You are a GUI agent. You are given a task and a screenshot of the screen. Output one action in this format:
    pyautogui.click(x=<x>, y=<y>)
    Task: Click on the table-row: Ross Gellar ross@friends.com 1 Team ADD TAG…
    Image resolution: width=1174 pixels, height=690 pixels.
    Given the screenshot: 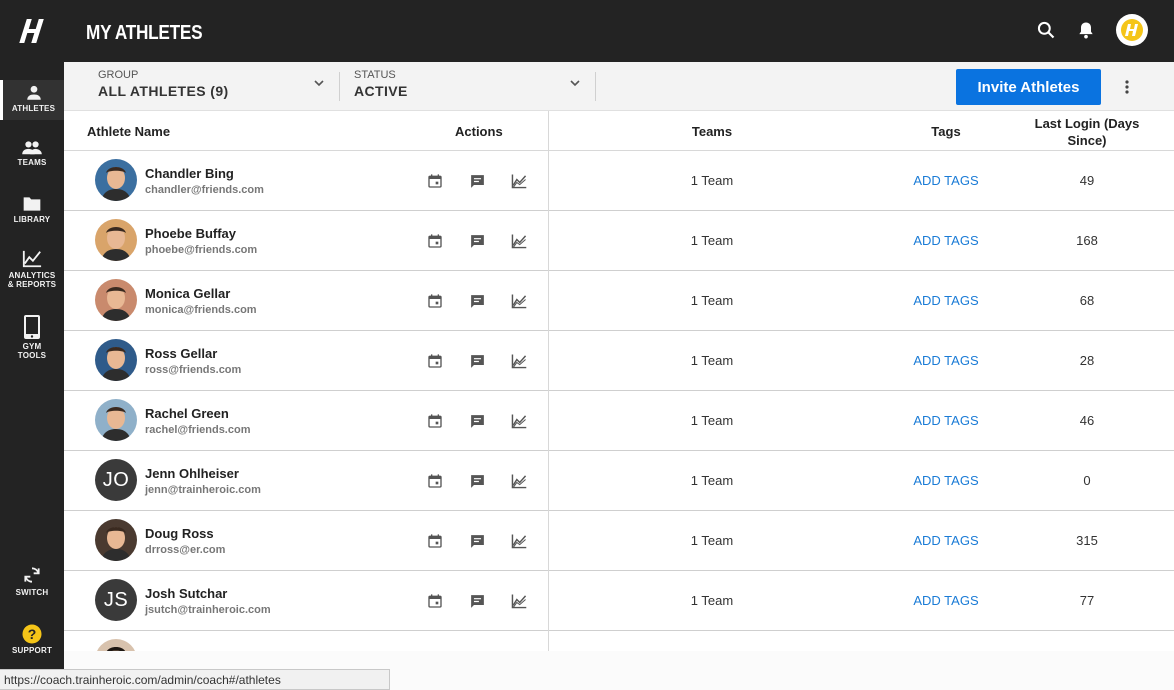 What is the action you would take?
    pyautogui.click(x=619, y=361)
    